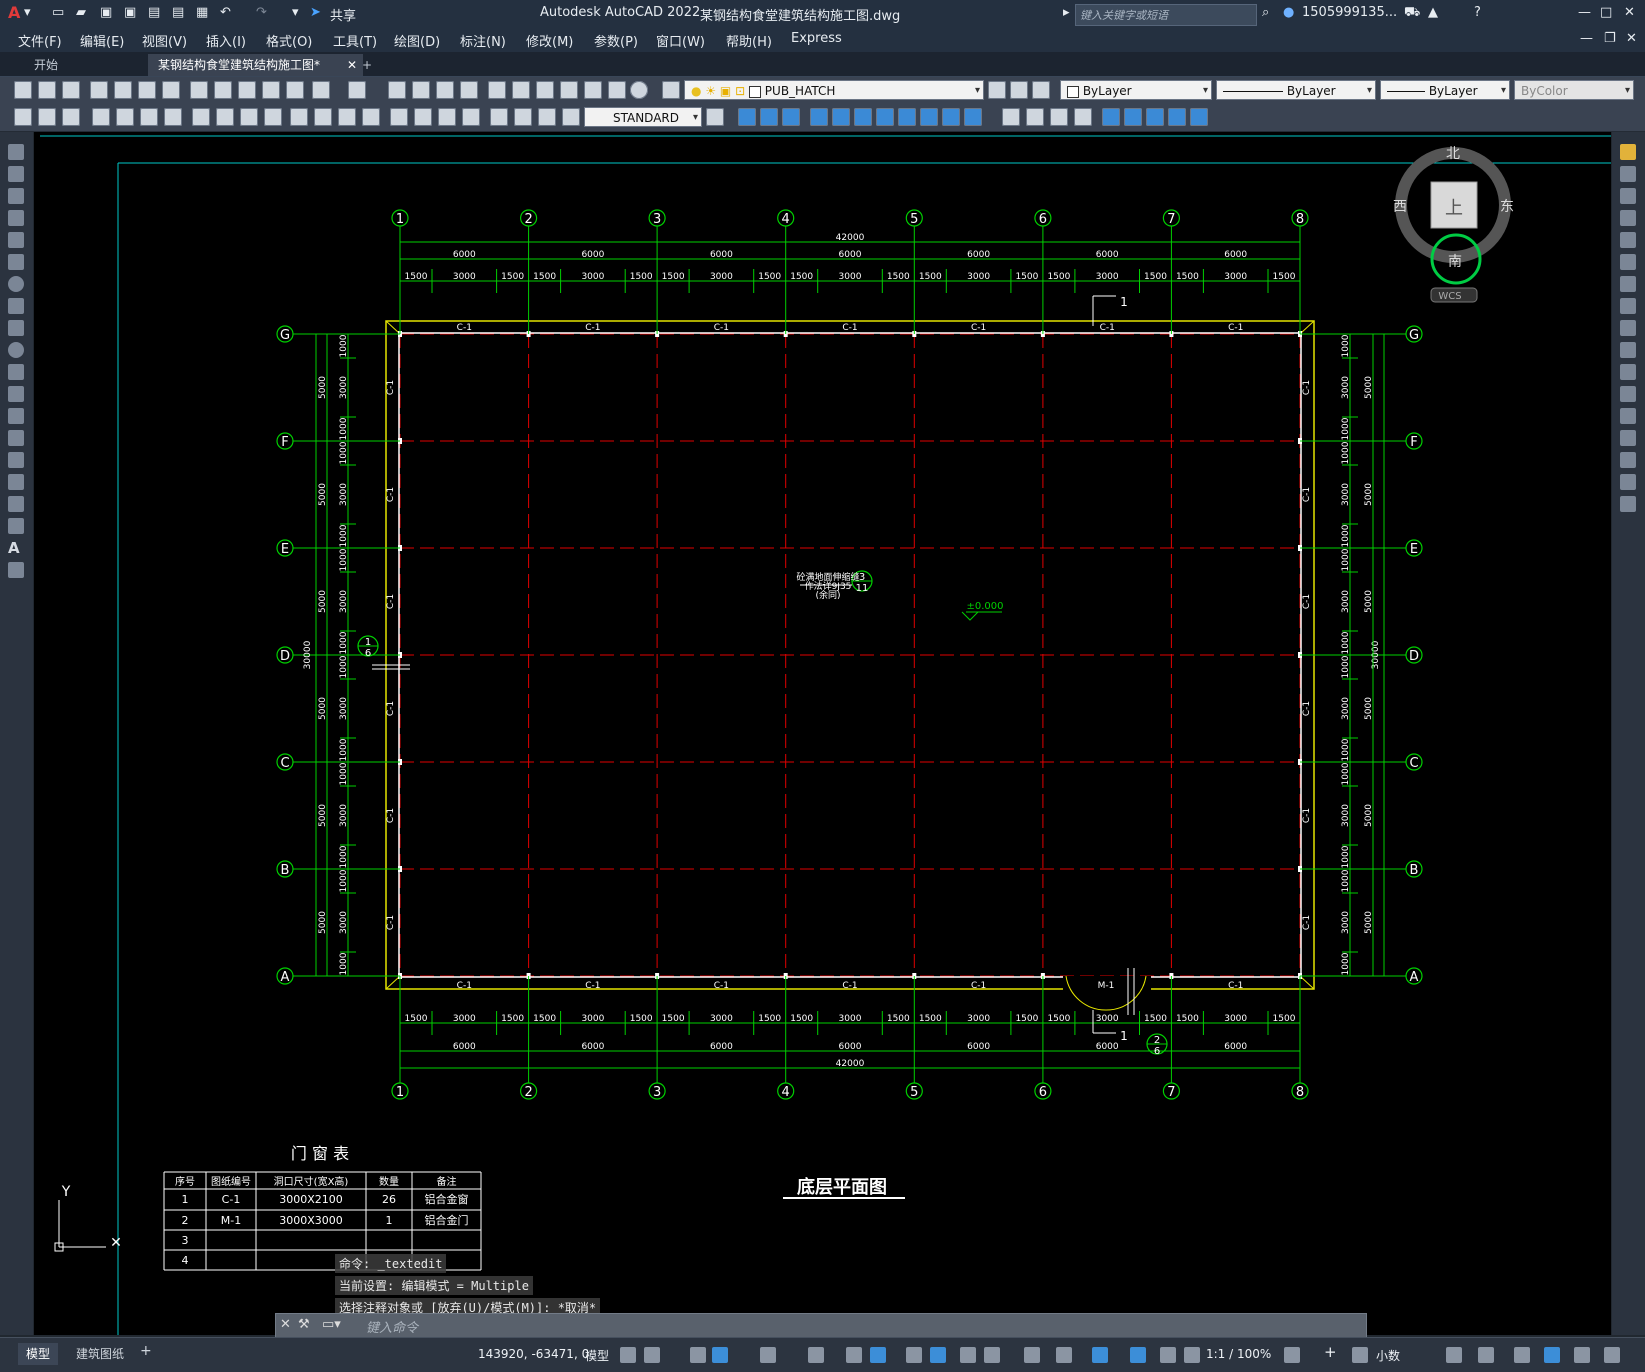 The width and height of the screenshot is (1645, 1372). What do you see at coordinates (1133, 117) in the screenshot?
I see `explode-icon` at bounding box center [1133, 117].